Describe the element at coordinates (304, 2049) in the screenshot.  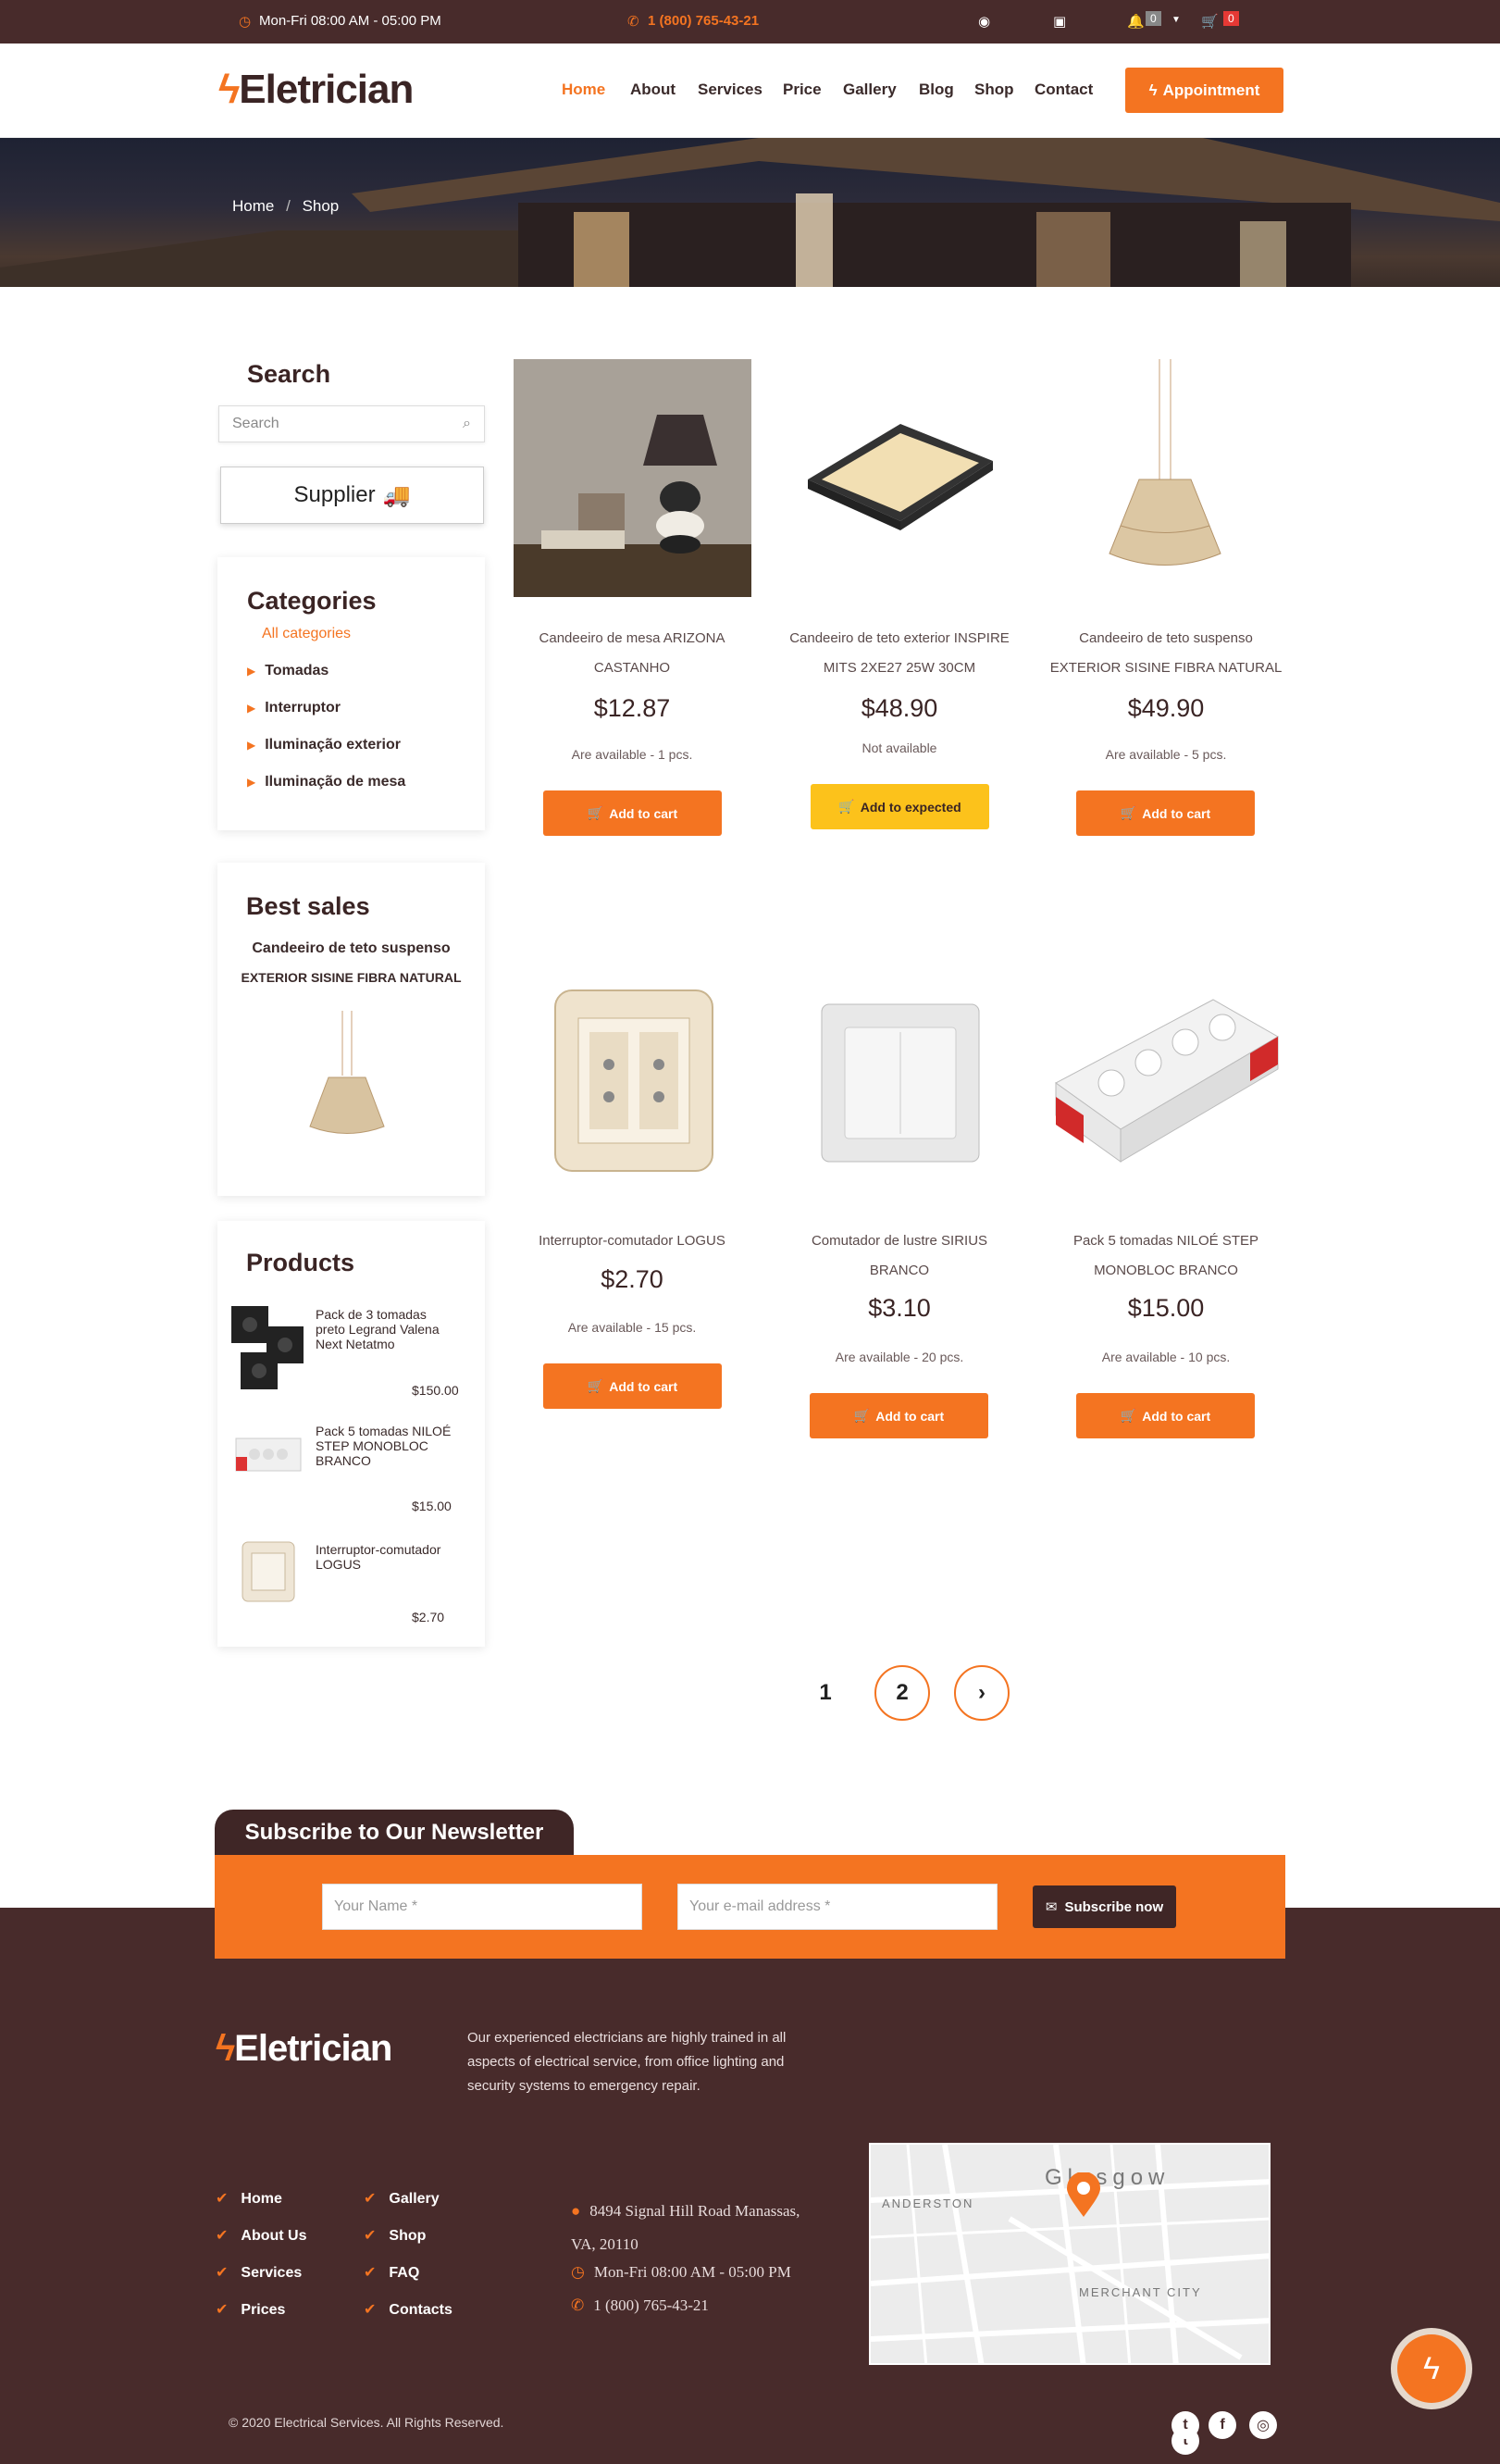
I see `footer-logo: ϟEletrician` at that location.